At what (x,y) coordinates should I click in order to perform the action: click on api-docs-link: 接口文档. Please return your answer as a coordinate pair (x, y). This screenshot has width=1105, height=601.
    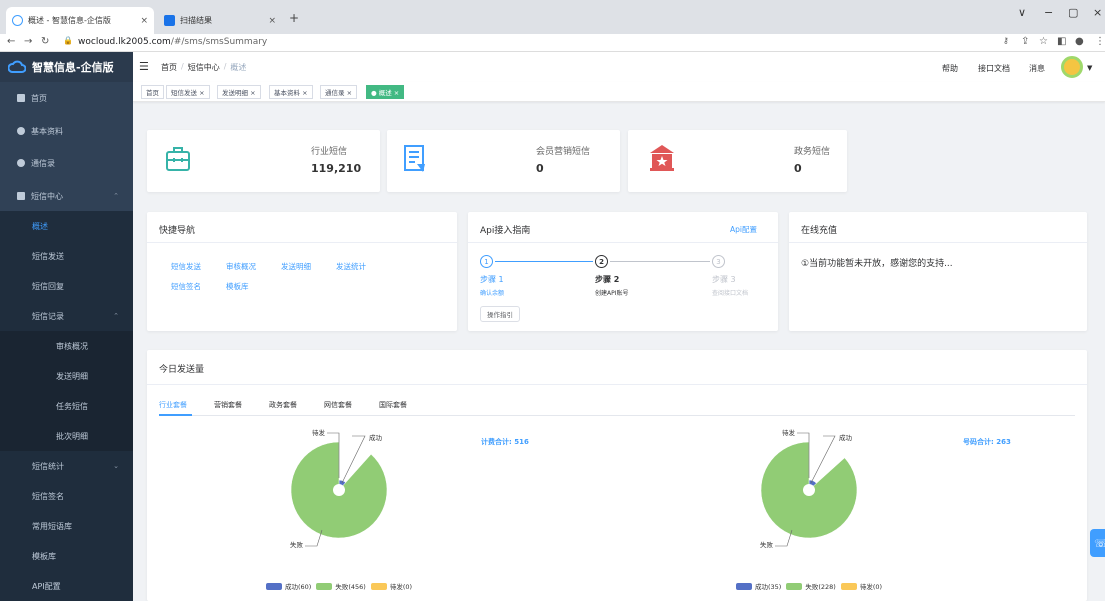
    Looking at the image, I should click on (994, 68).